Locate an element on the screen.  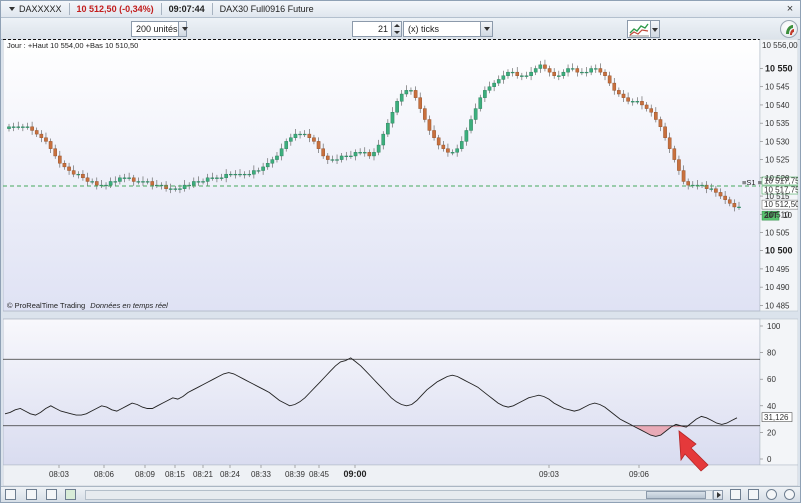
indicator-tick-label: 60 is located at coordinates (771, 379).